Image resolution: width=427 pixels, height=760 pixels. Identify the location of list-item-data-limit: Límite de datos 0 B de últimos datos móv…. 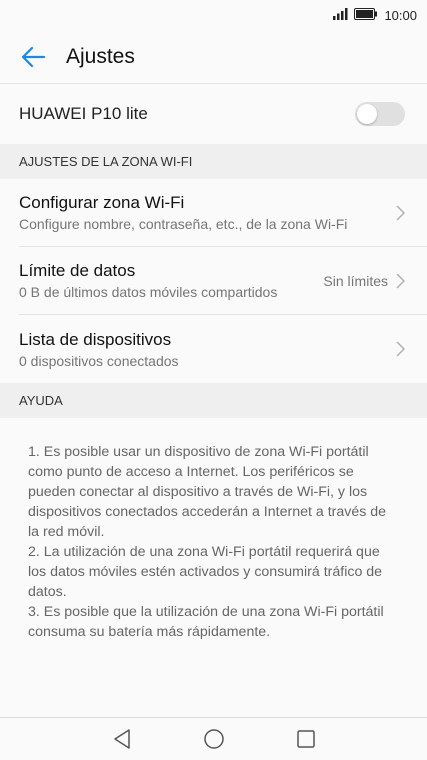
(223, 281).